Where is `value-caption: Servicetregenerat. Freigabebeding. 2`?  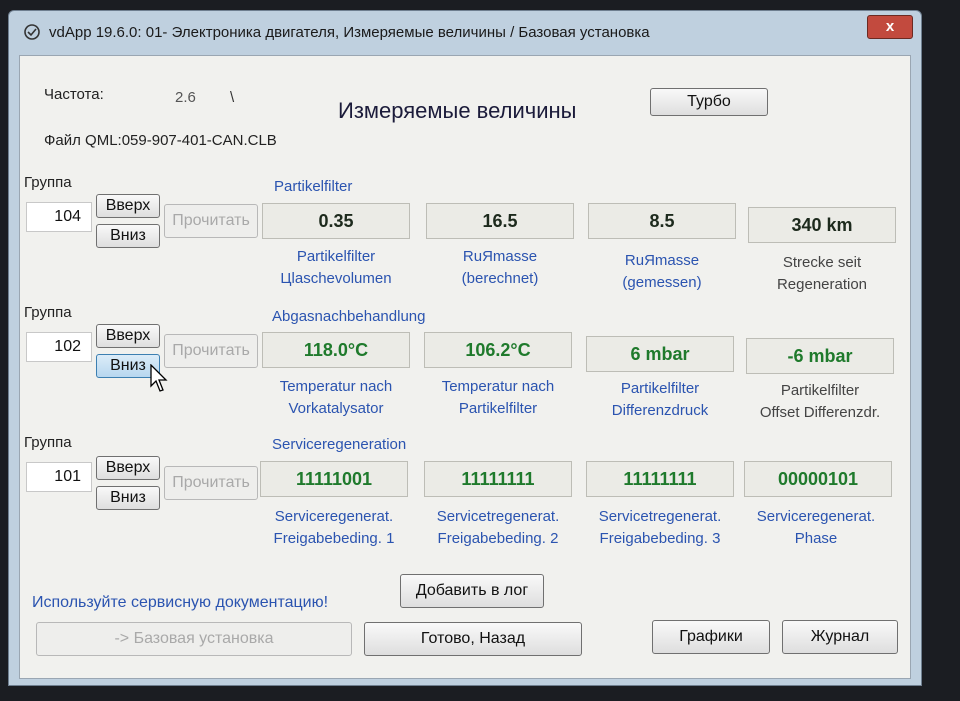 value-caption: Servicetregenerat. Freigabebeding. 2 is located at coordinates (498, 527).